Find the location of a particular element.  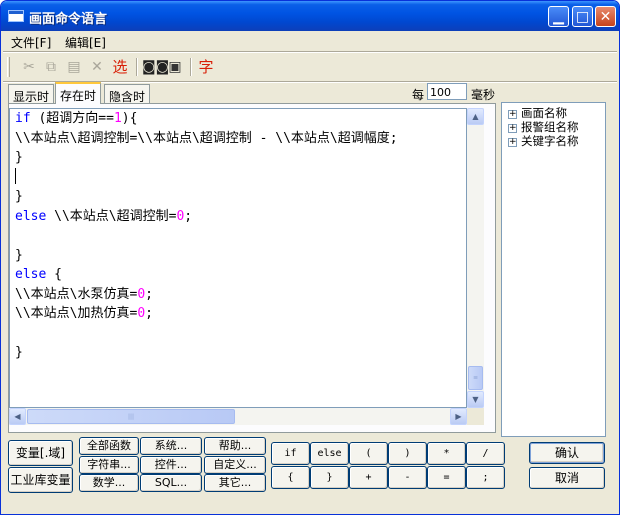

code-text: \\本站点\超调控制=\\本站点\超调控制 - \\本站点\超调幅度; is located at coordinates (206, 138).